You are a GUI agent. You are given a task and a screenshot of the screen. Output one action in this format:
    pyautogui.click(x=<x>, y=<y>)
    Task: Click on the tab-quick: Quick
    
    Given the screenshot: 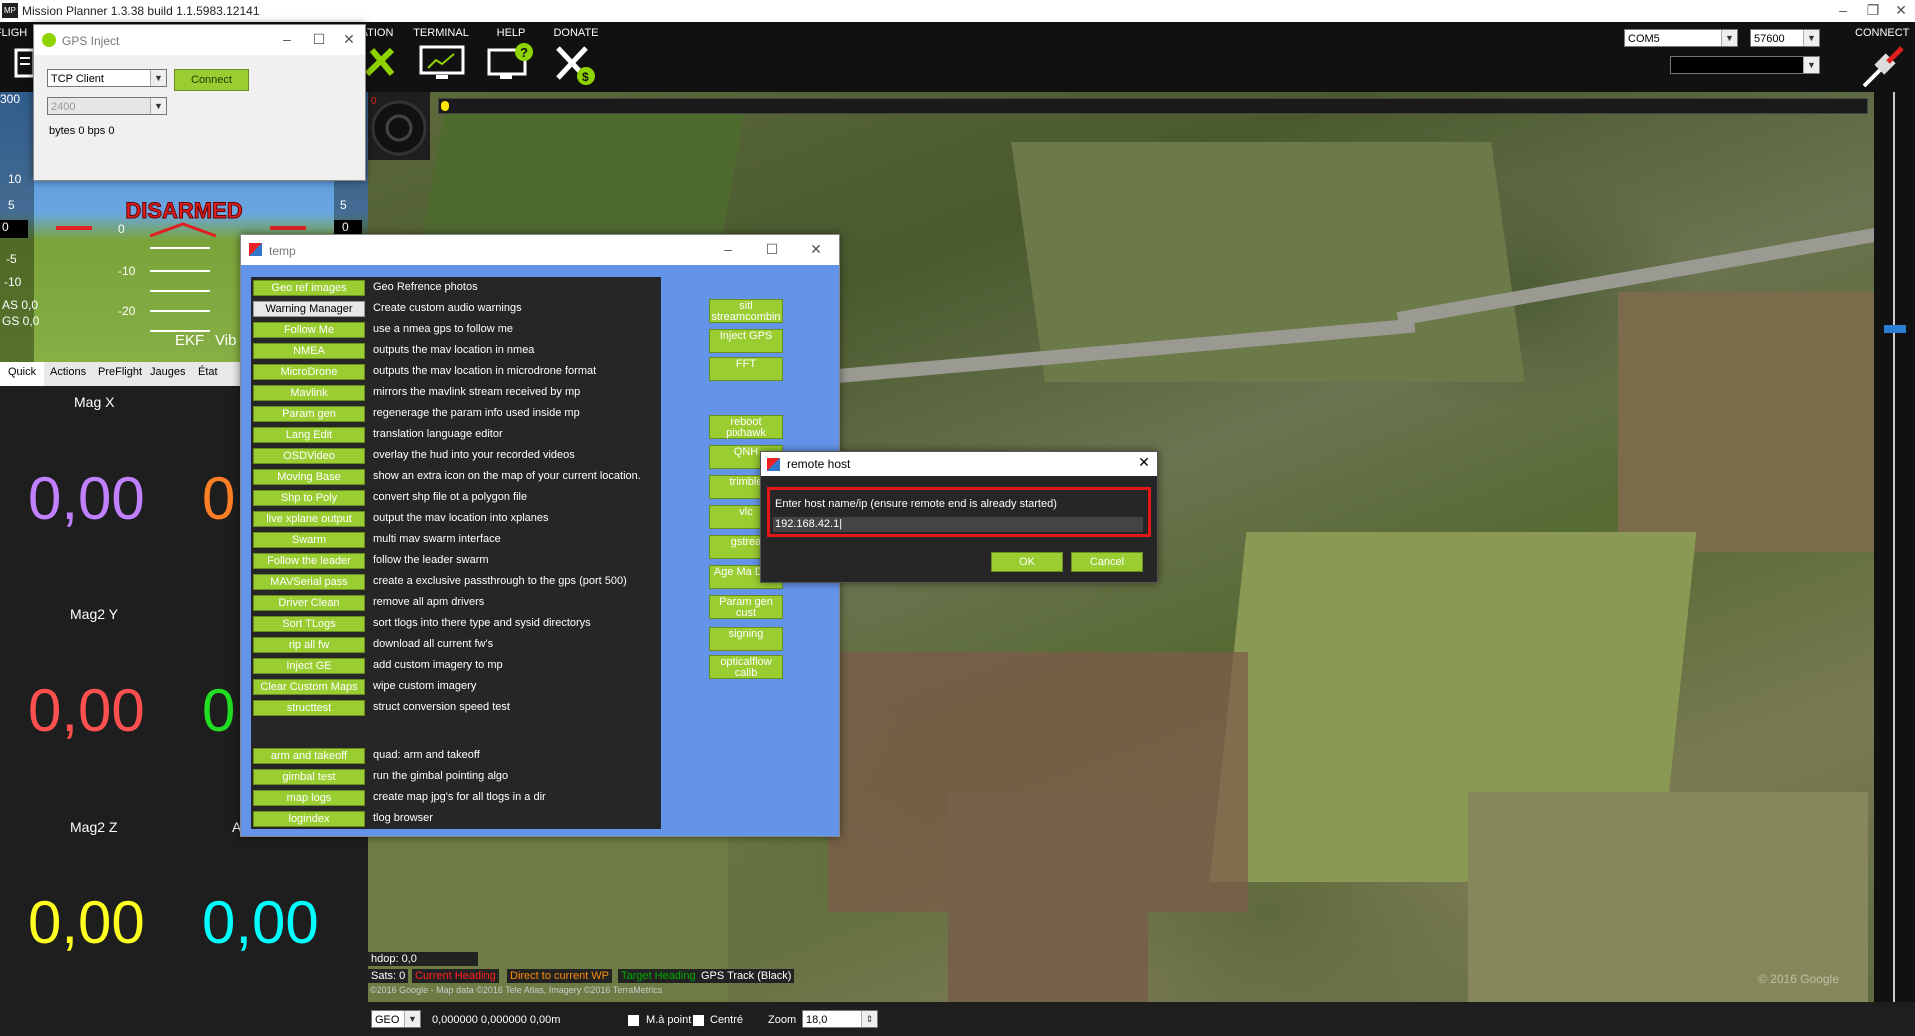 What is the action you would take?
    pyautogui.click(x=22, y=374)
    